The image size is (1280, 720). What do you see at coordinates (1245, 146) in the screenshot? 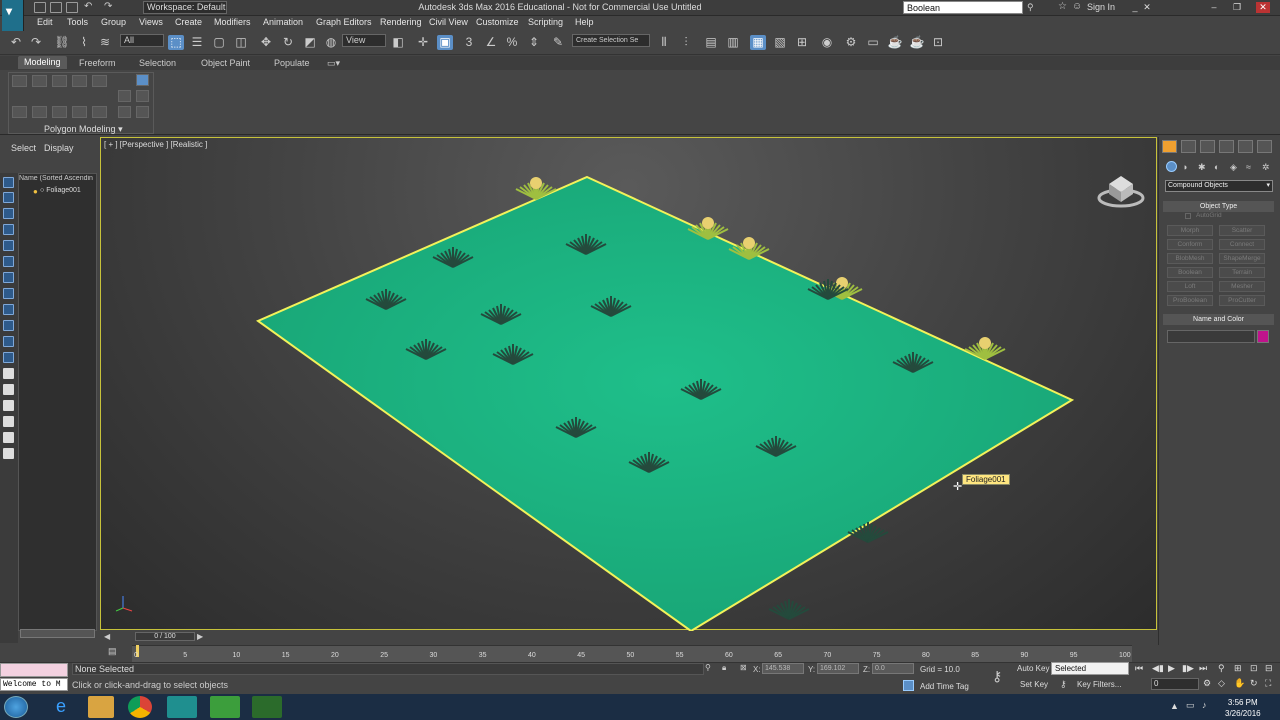
I see `display-tab-icon` at bounding box center [1245, 146].